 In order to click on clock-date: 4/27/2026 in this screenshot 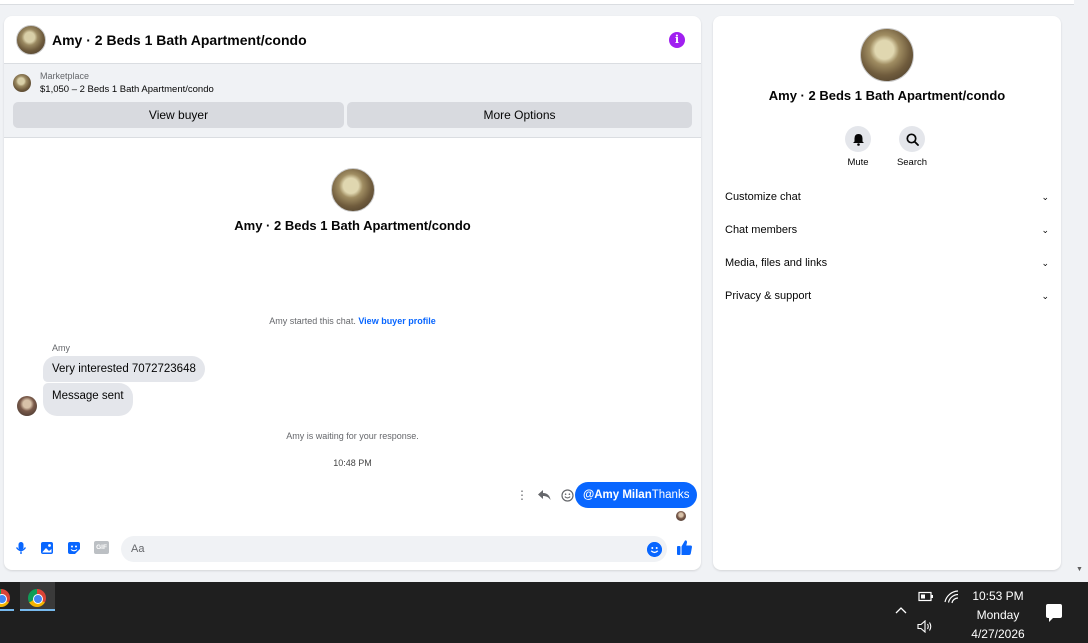, I will do `click(998, 634)`.